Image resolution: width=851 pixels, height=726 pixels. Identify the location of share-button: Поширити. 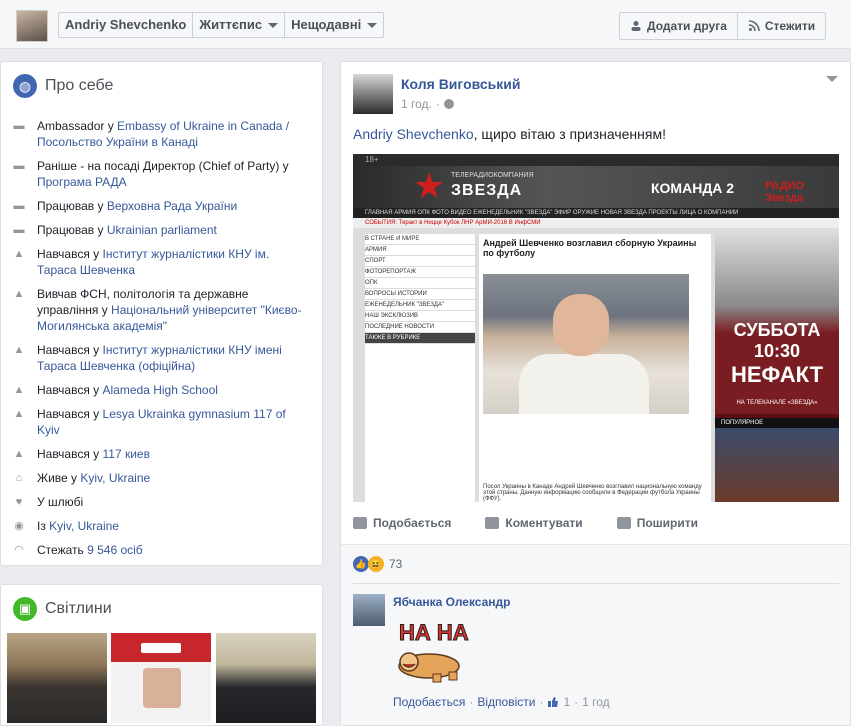
(657, 523).